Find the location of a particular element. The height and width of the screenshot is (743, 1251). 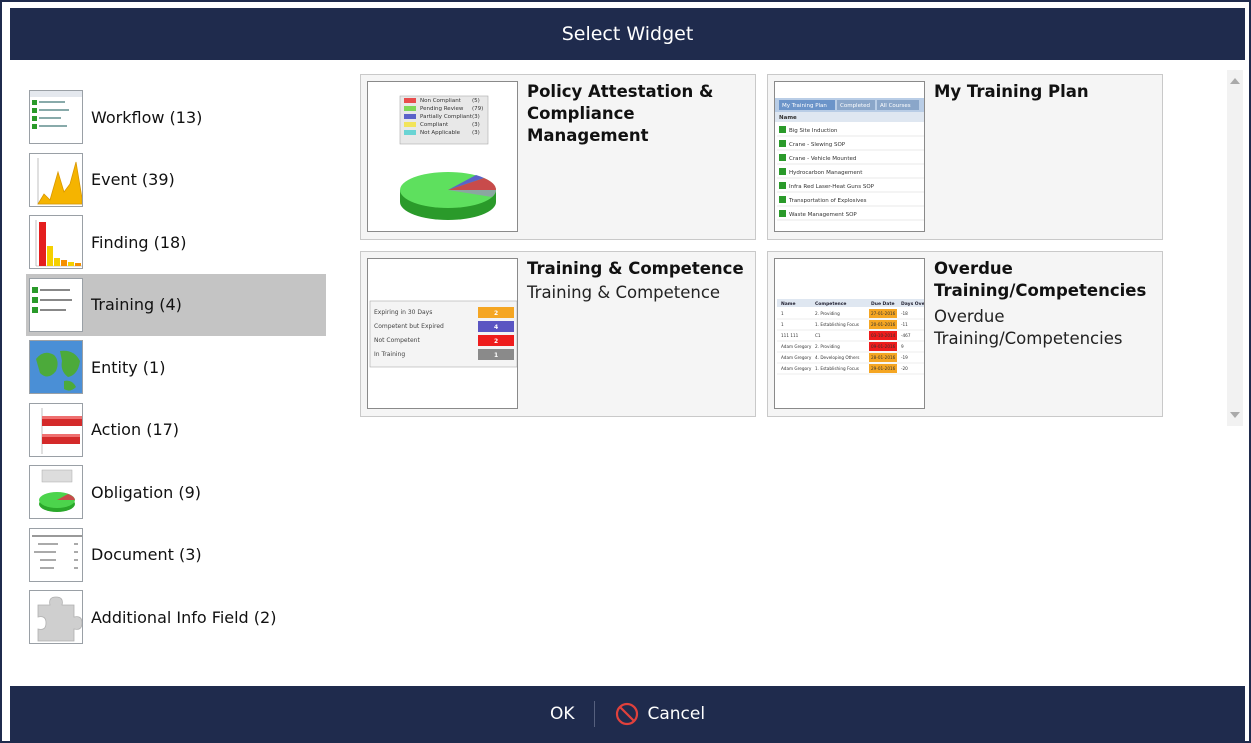

summary-value: 4 is located at coordinates (496, 327).